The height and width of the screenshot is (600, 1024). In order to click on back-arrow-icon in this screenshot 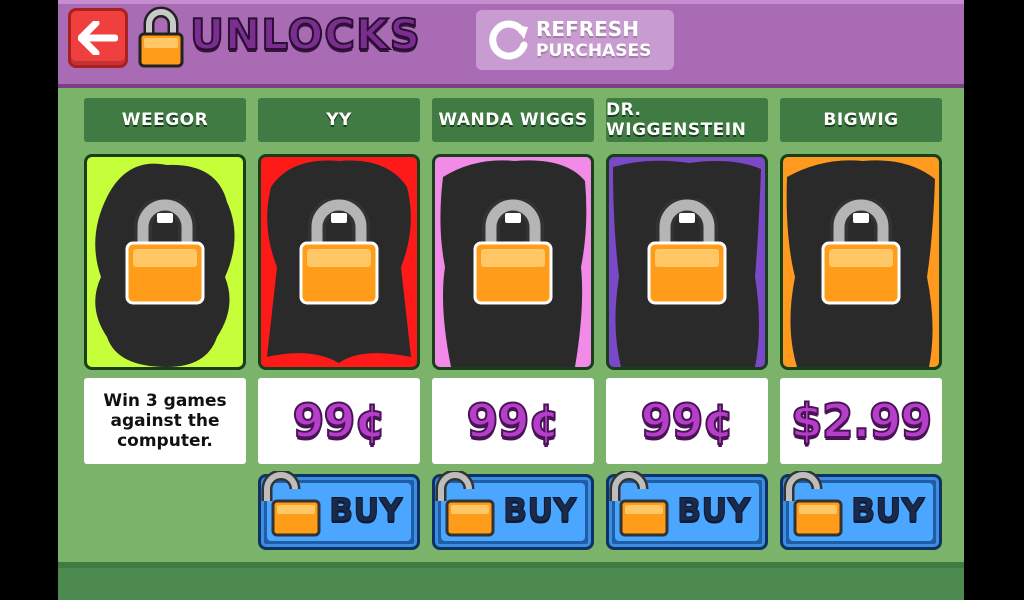, I will do `click(98, 38)`.